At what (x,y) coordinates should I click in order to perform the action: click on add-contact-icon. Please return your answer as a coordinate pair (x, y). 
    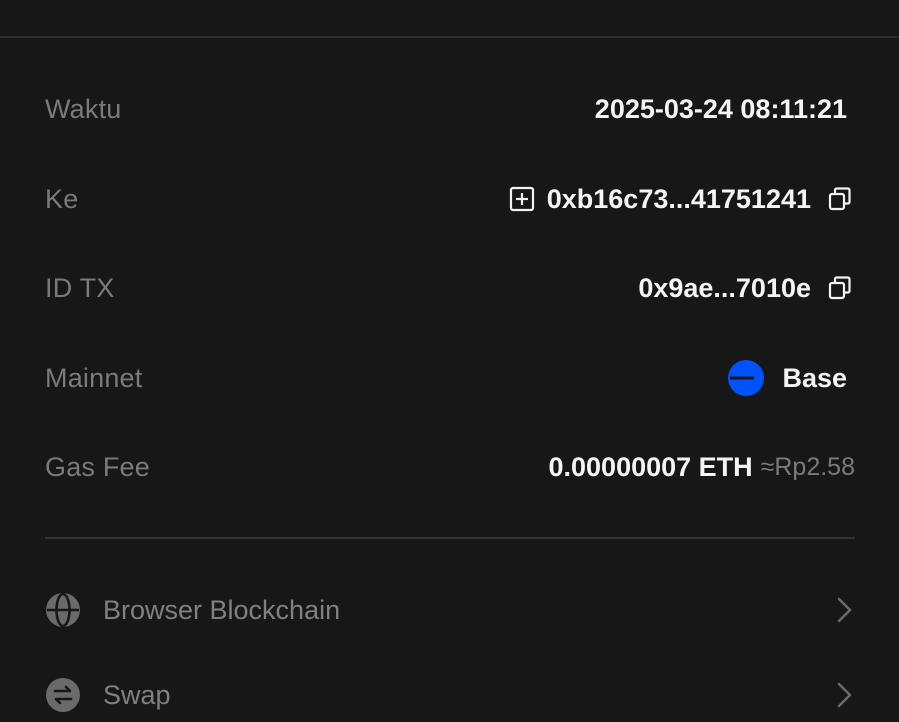
    Looking at the image, I should click on (522, 199).